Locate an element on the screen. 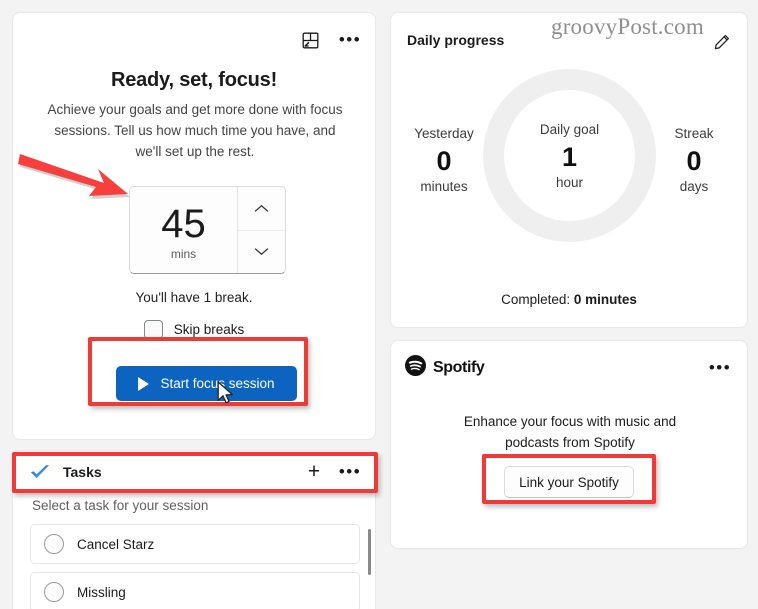  yesterday-stat: Yesterday 0 minutes is located at coordinates (444, 160).